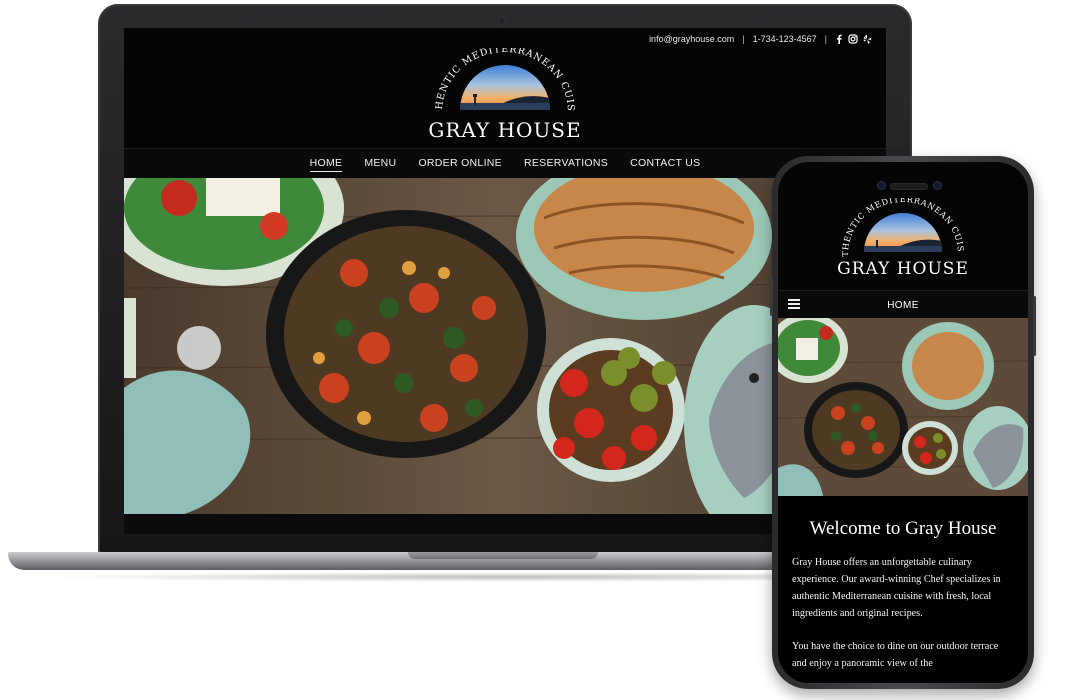 This screenshot has height=700, width=1080. I want to click on social-links, so click(853, 39).